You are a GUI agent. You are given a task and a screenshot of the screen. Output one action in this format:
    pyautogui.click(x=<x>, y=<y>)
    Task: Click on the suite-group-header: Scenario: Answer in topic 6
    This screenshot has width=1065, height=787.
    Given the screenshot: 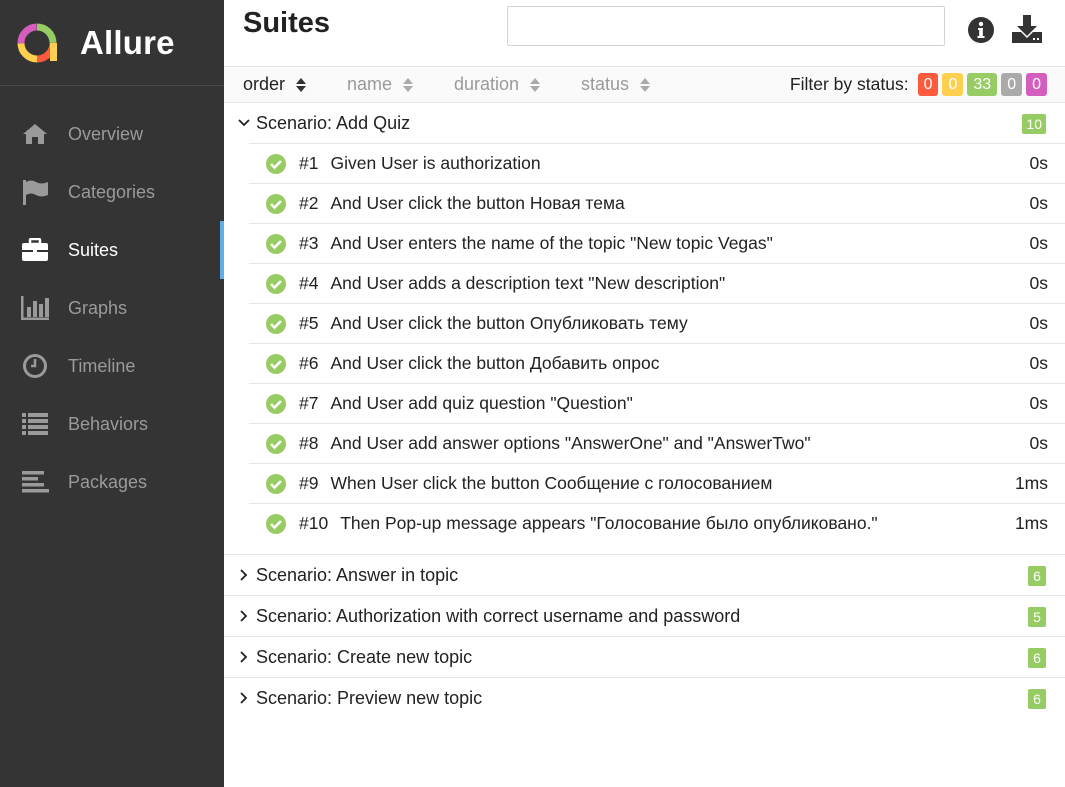 What is the action you would take?
    pyautogui.click(x=644, y=575)
    